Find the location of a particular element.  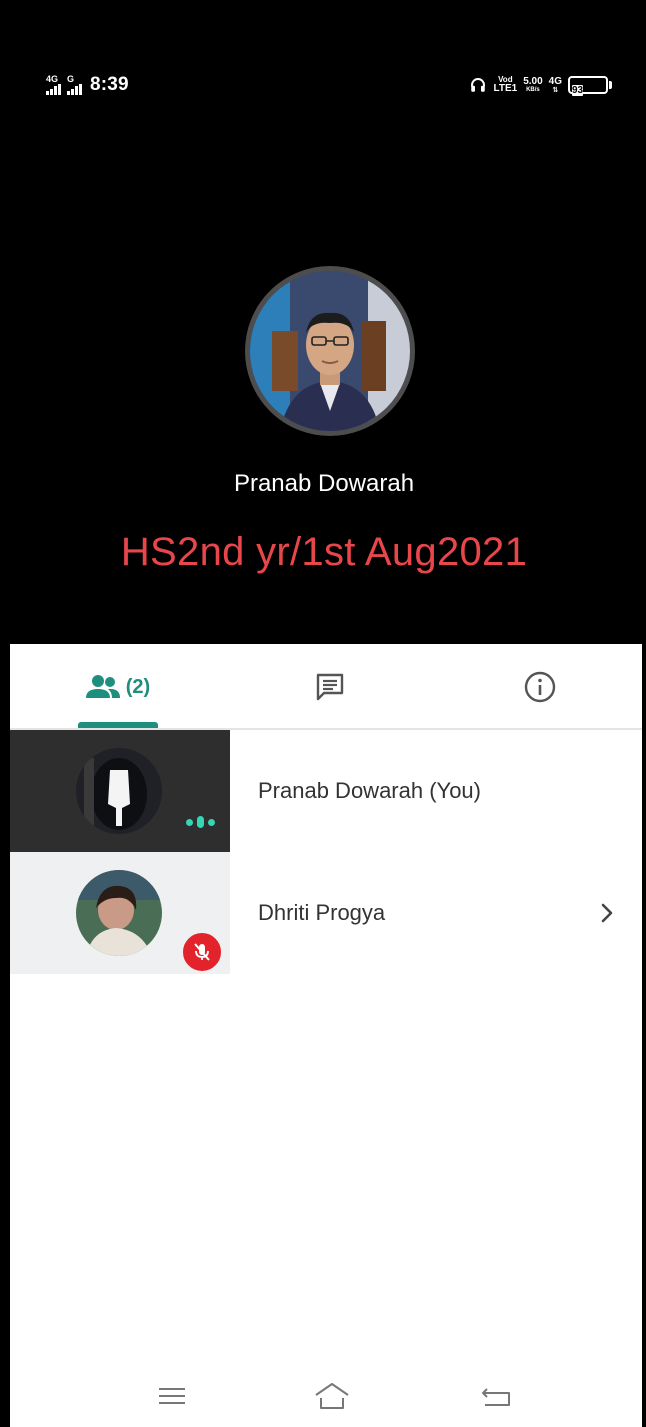

tab-info is located at coordinates (540, 687).